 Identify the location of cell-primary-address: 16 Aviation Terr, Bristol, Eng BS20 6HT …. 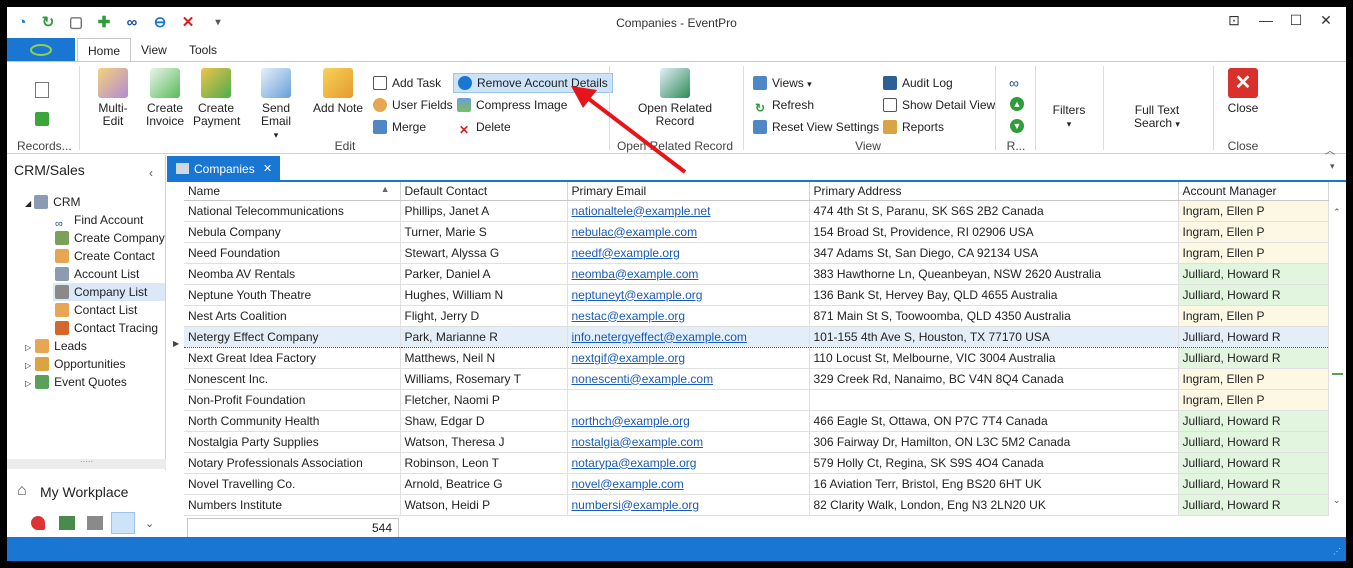
(994, 484).